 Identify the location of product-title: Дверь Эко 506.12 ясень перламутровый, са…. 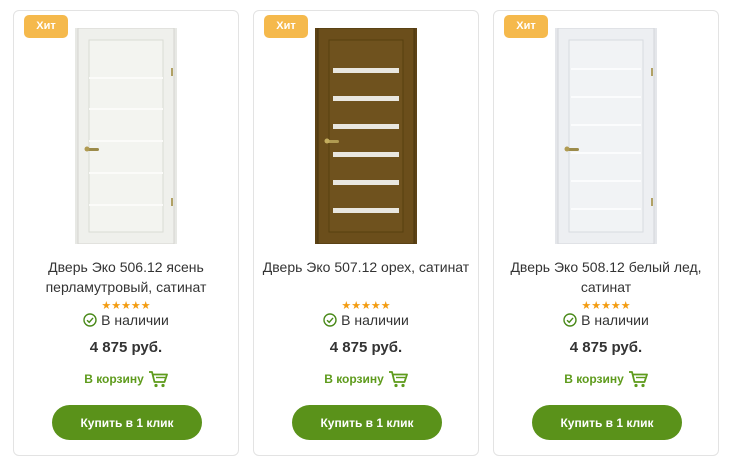
(126, 277).